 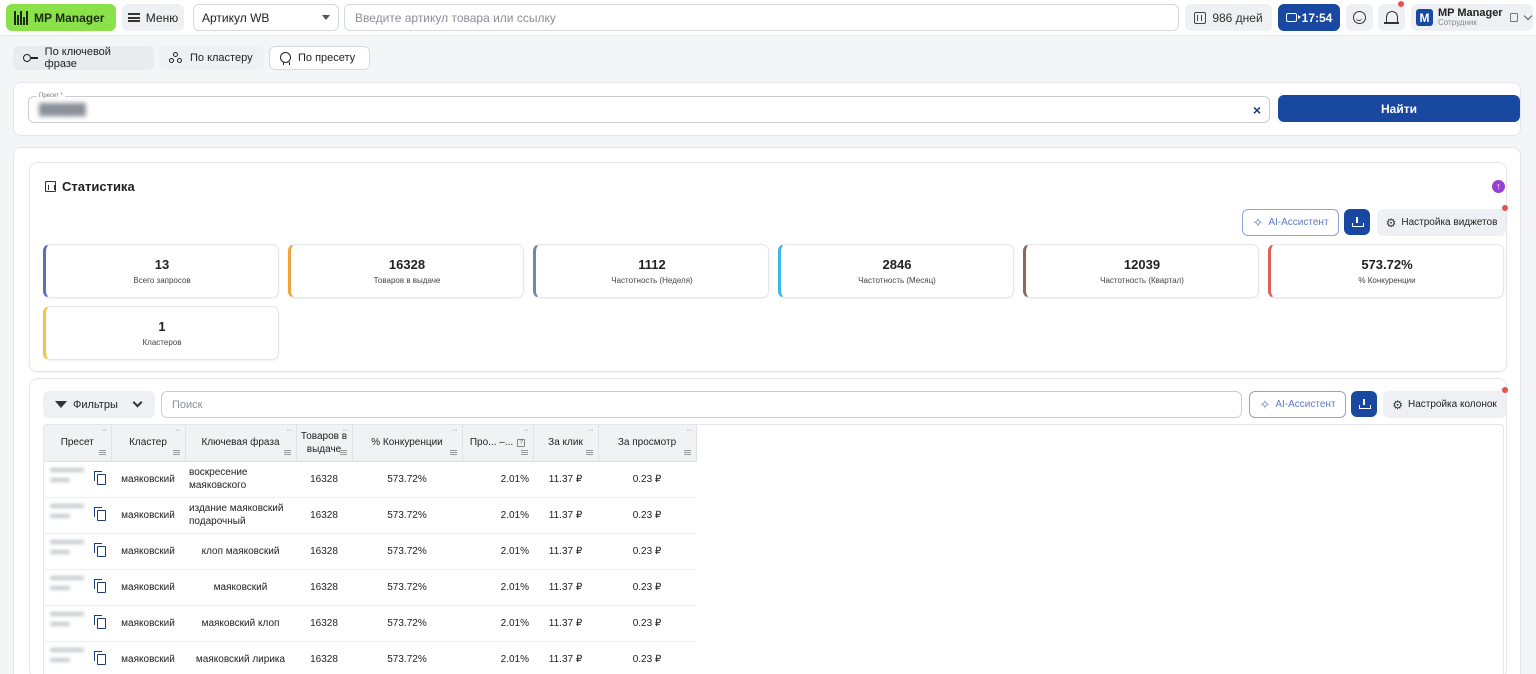 I want to click on column-header-preset: Пресет ···, so click(x=78, y=443).